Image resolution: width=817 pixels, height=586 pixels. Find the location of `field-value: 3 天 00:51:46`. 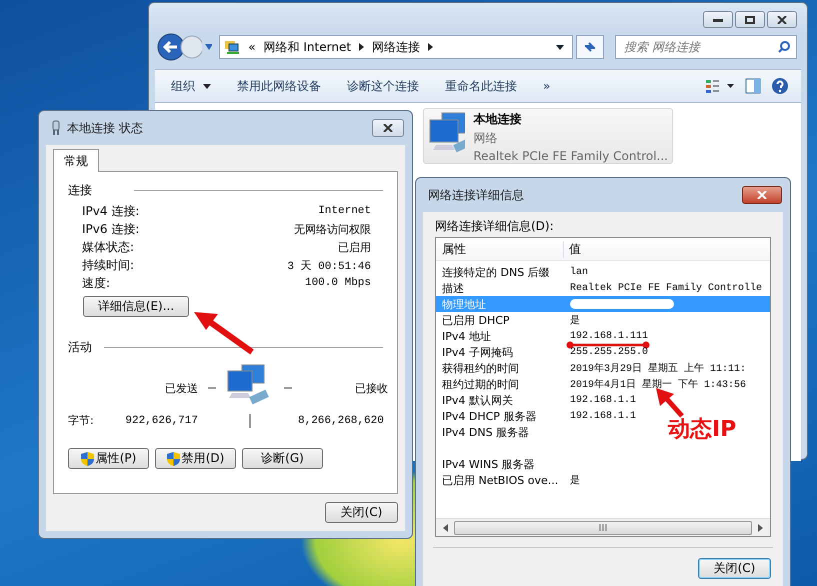

field-value: 3 天 00:51:46 is located at coordinates (329, 265).